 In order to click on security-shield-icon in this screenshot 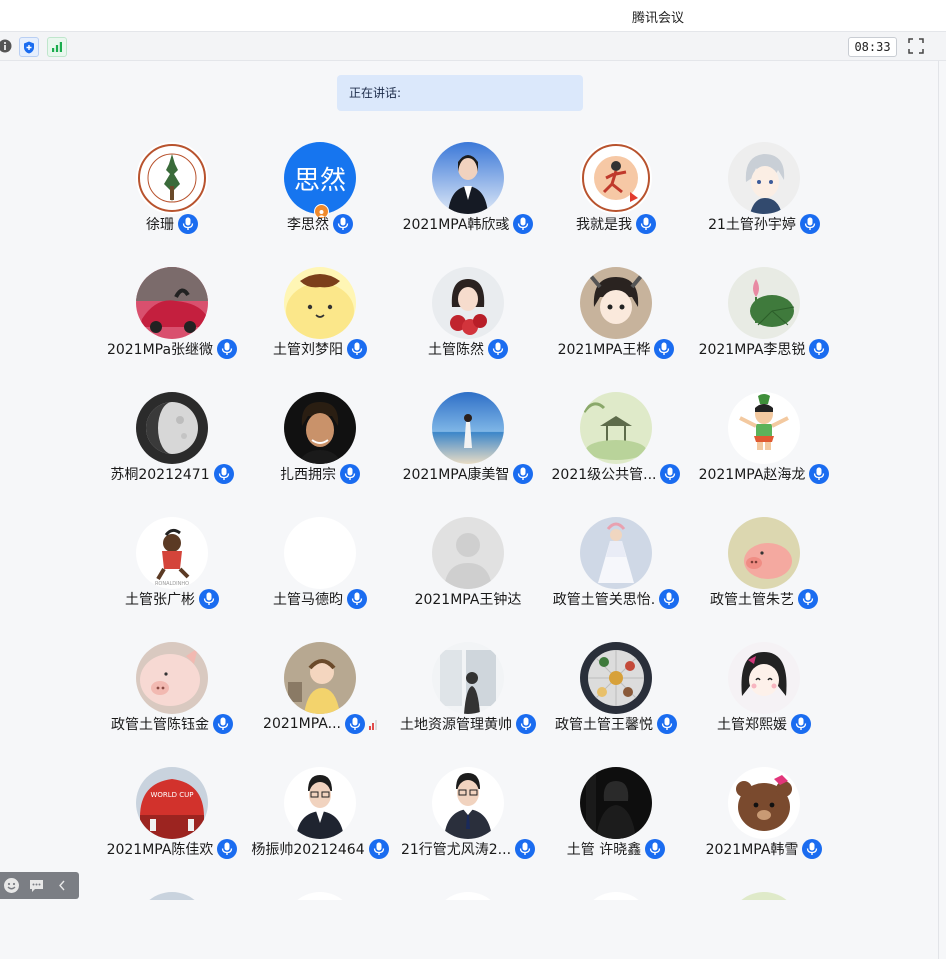, I will do `click(29, 47)`.